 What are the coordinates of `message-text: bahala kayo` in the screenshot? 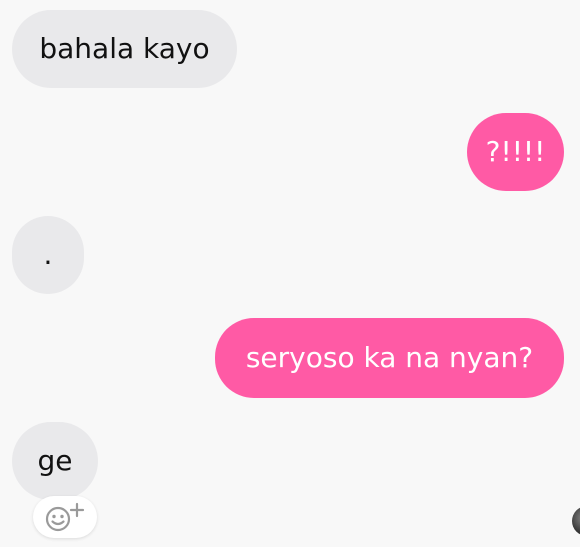 It's located at (124, 48).